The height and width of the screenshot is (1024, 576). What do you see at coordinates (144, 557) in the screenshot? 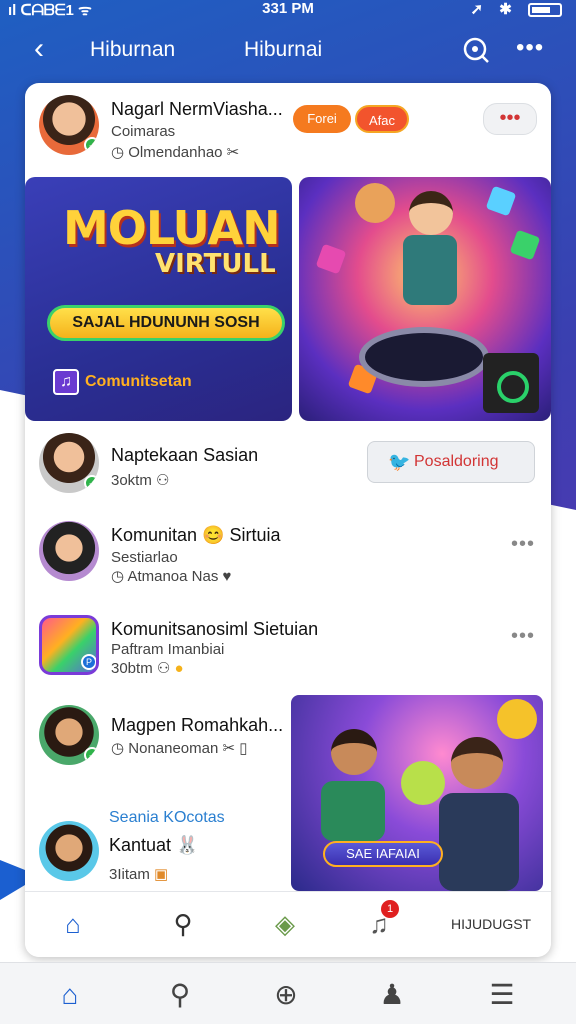
I see `row-subtitle: Sestiarlao` at bounding box center [144, 557].